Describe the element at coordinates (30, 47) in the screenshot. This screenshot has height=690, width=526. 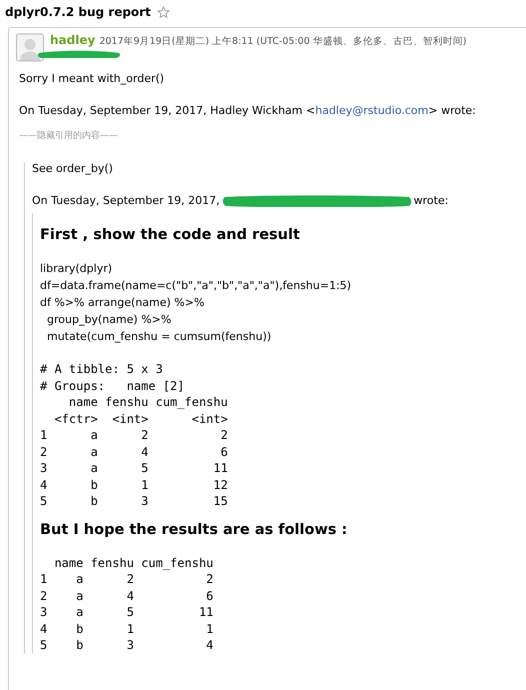
I see `avatar-icon` at that location.